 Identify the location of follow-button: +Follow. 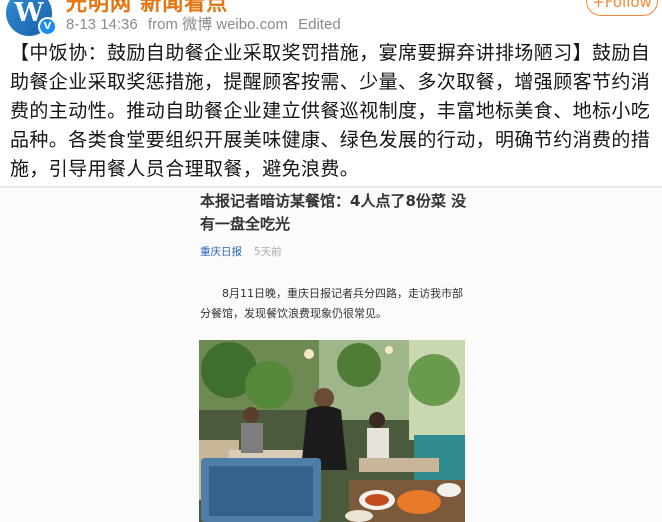
(622, 8).